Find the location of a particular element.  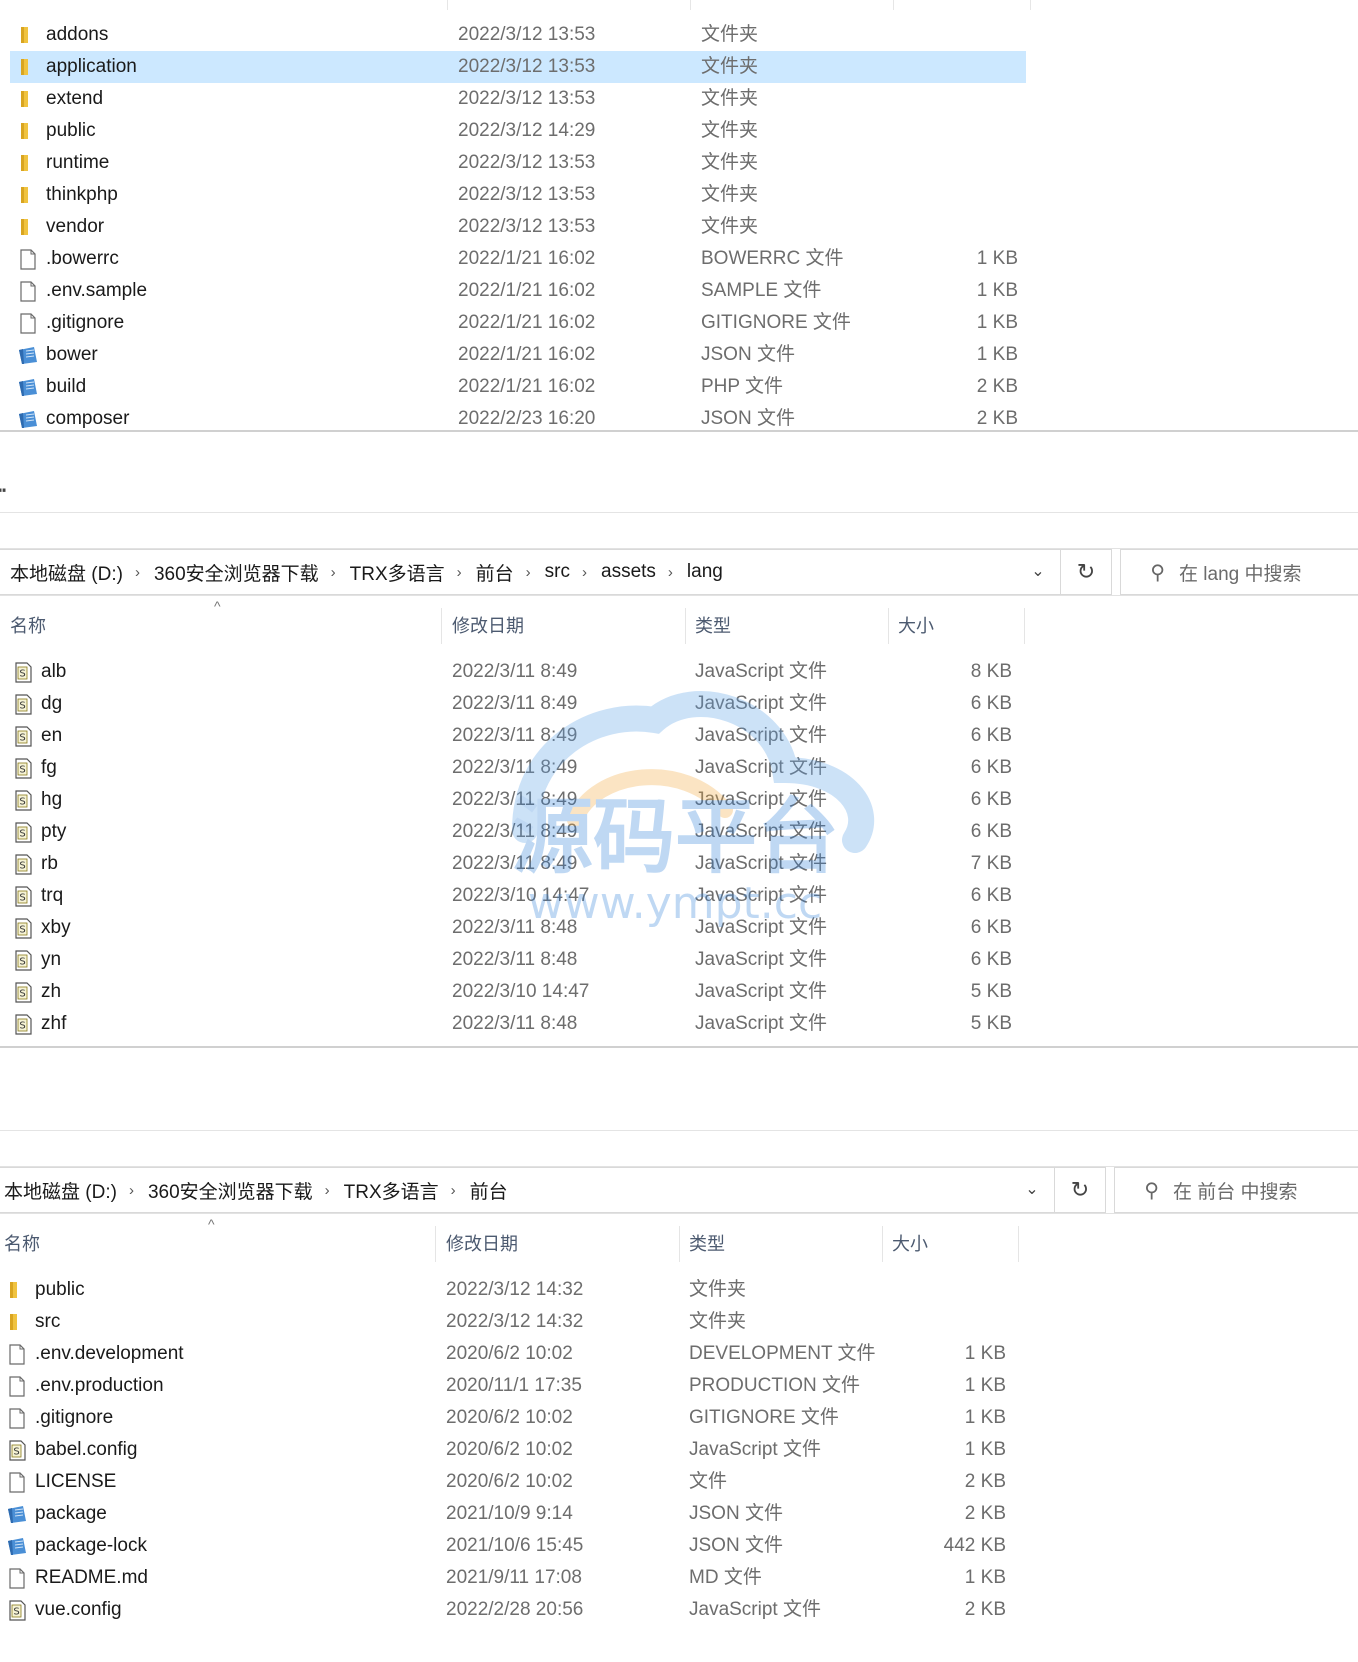

column-header-row: ^ 名称 修改日期 类型 大小 is located at coordinates (679, 1241).